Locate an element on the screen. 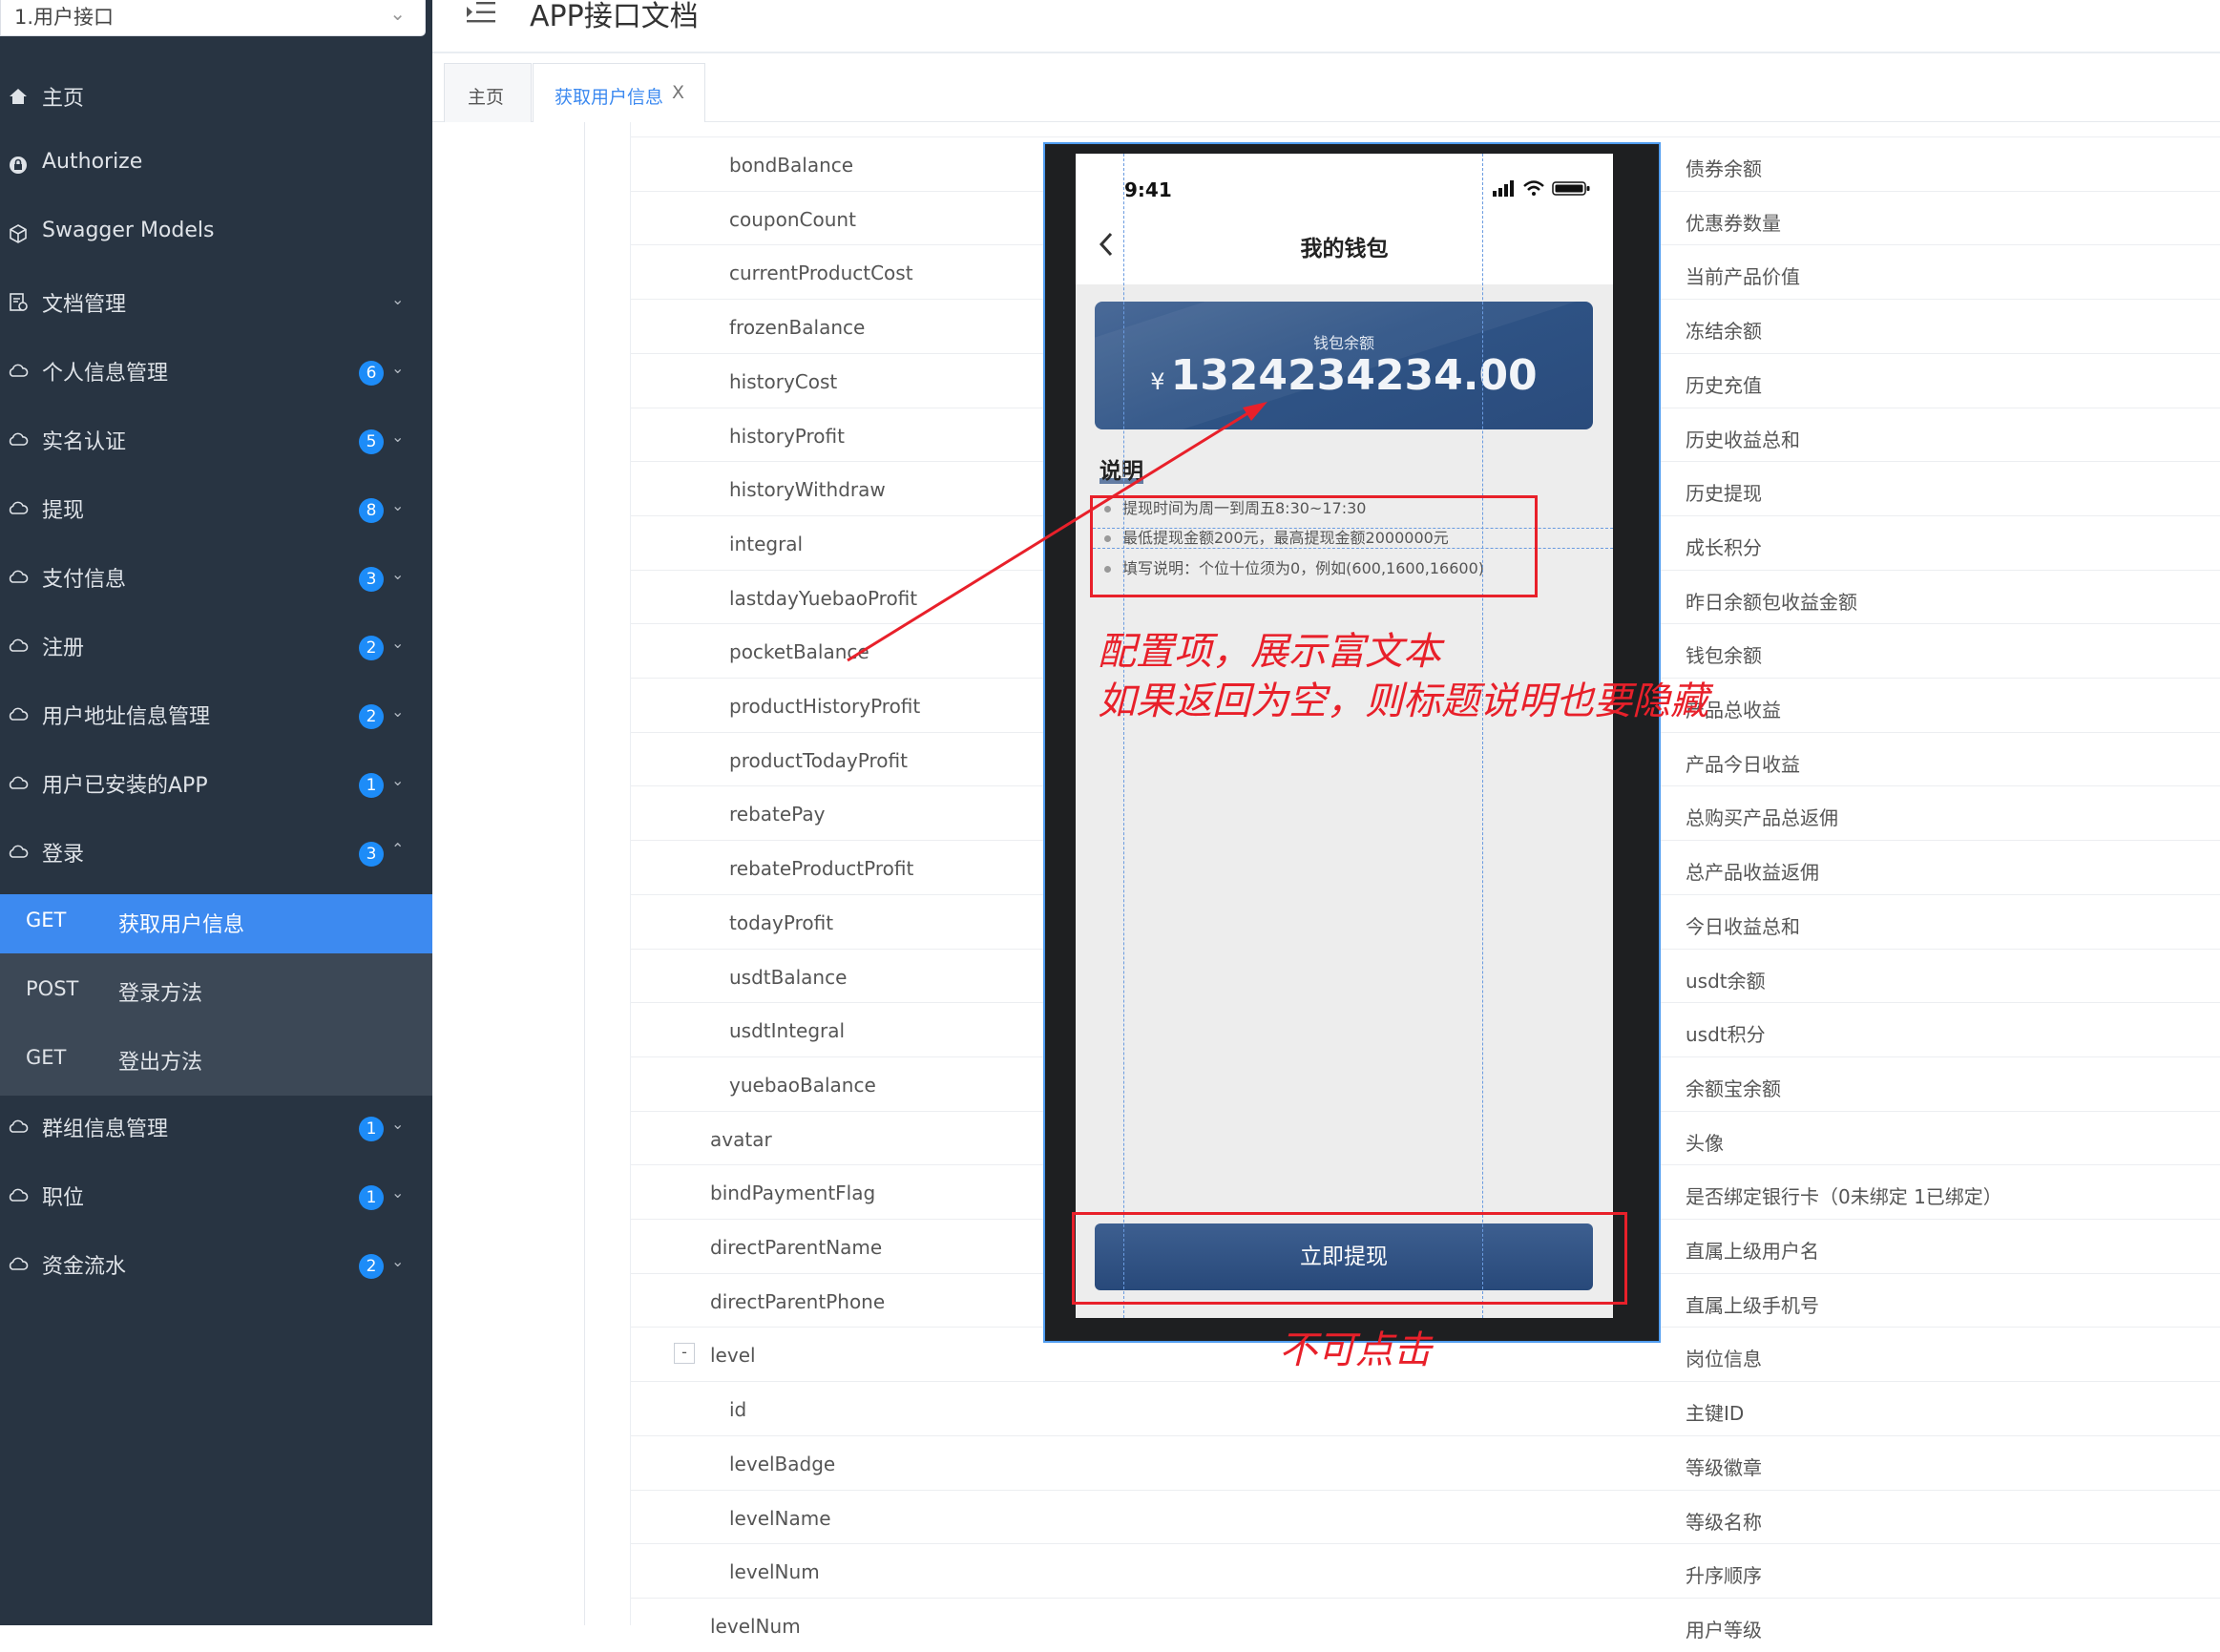 This screenshot has width=2220, height=1652. tab-label: 主页 is located at coordinates (486, 97).